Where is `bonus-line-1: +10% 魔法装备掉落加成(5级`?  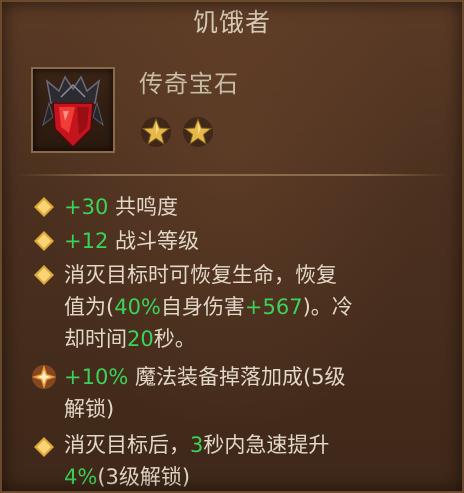 bonus-line-1: +10% 魔法装备掉落加成(5级 is located at coordinates (205, 377).